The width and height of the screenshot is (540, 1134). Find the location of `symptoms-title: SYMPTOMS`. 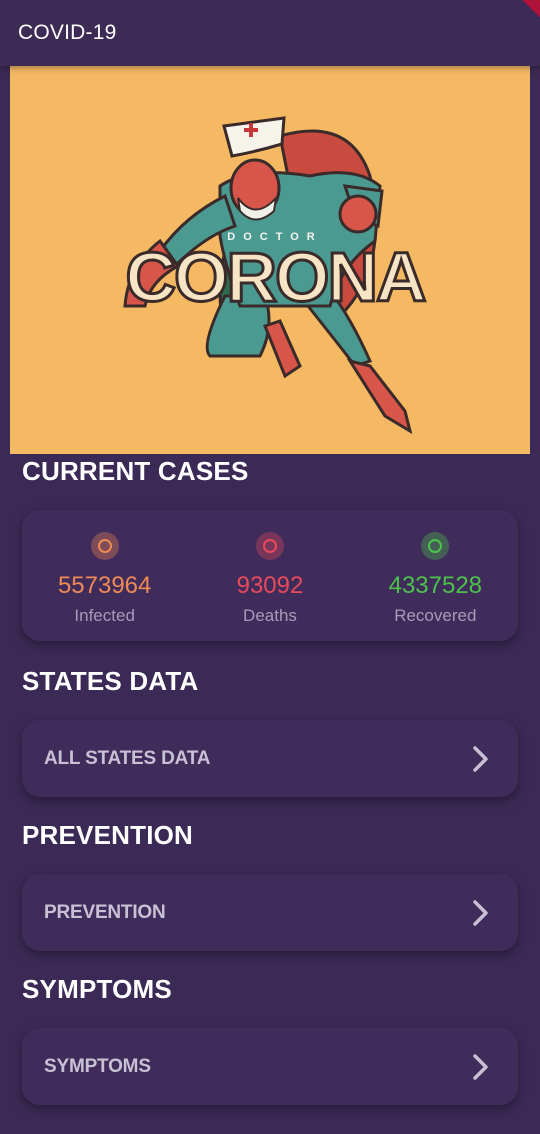

symptoms-title: SYMPTOMS is located at coordinates (97, 989).